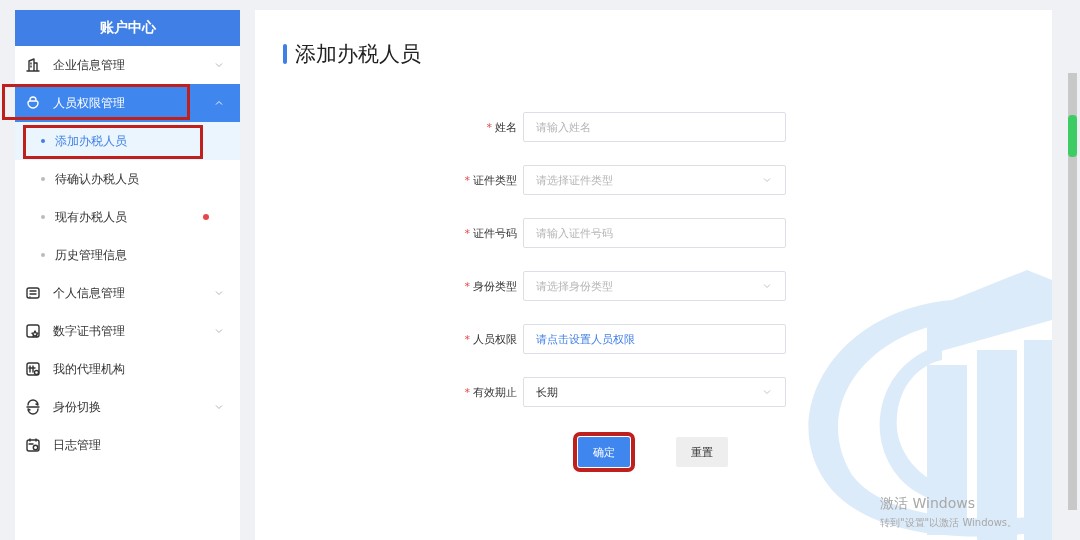 The width and height of the screenshot is (1080, 540). What do you see at coordinates (1072, 136) in the screenshot?
I see `scrollbar-thumb` at bounding box center [1072, 136].